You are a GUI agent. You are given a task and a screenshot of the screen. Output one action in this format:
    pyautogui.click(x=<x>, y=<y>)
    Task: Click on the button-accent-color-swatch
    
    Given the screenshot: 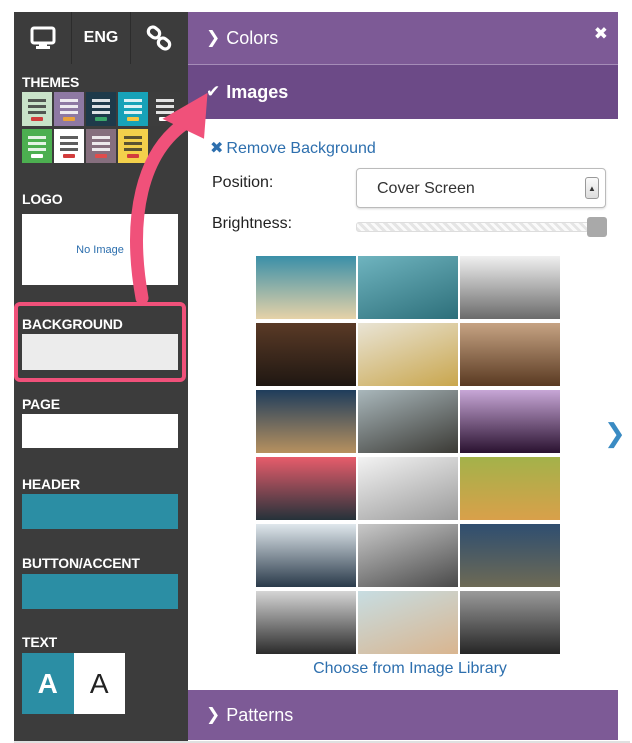 What is the action you would take?
    pyautogui.click(x=100, y=591)
    